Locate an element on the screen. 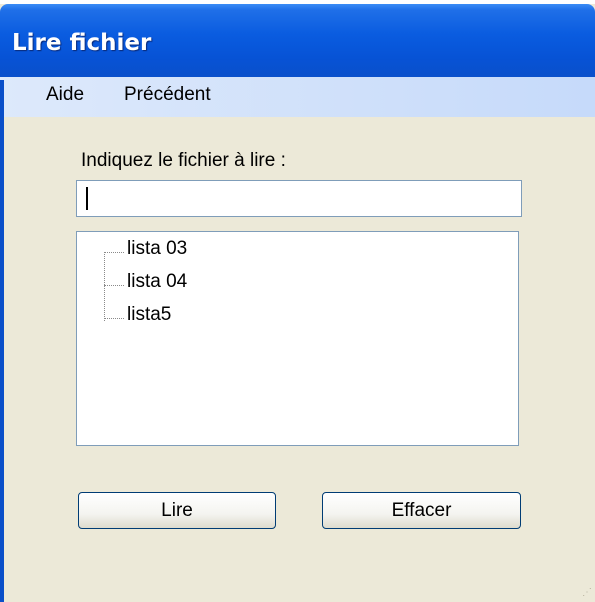 This screenshot has height=602, width=595. menu-bar is located at coordinates (297, 97).